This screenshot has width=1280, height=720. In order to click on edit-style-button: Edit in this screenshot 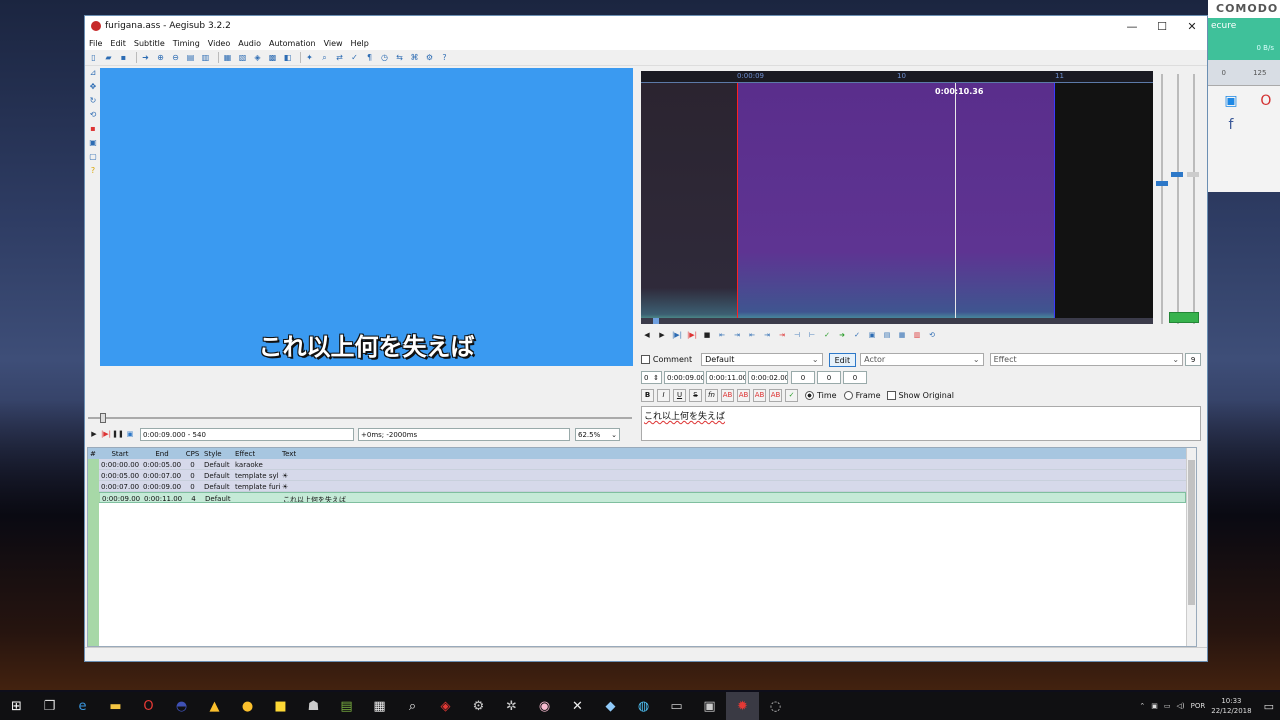, I will do `click(842, 359)`.